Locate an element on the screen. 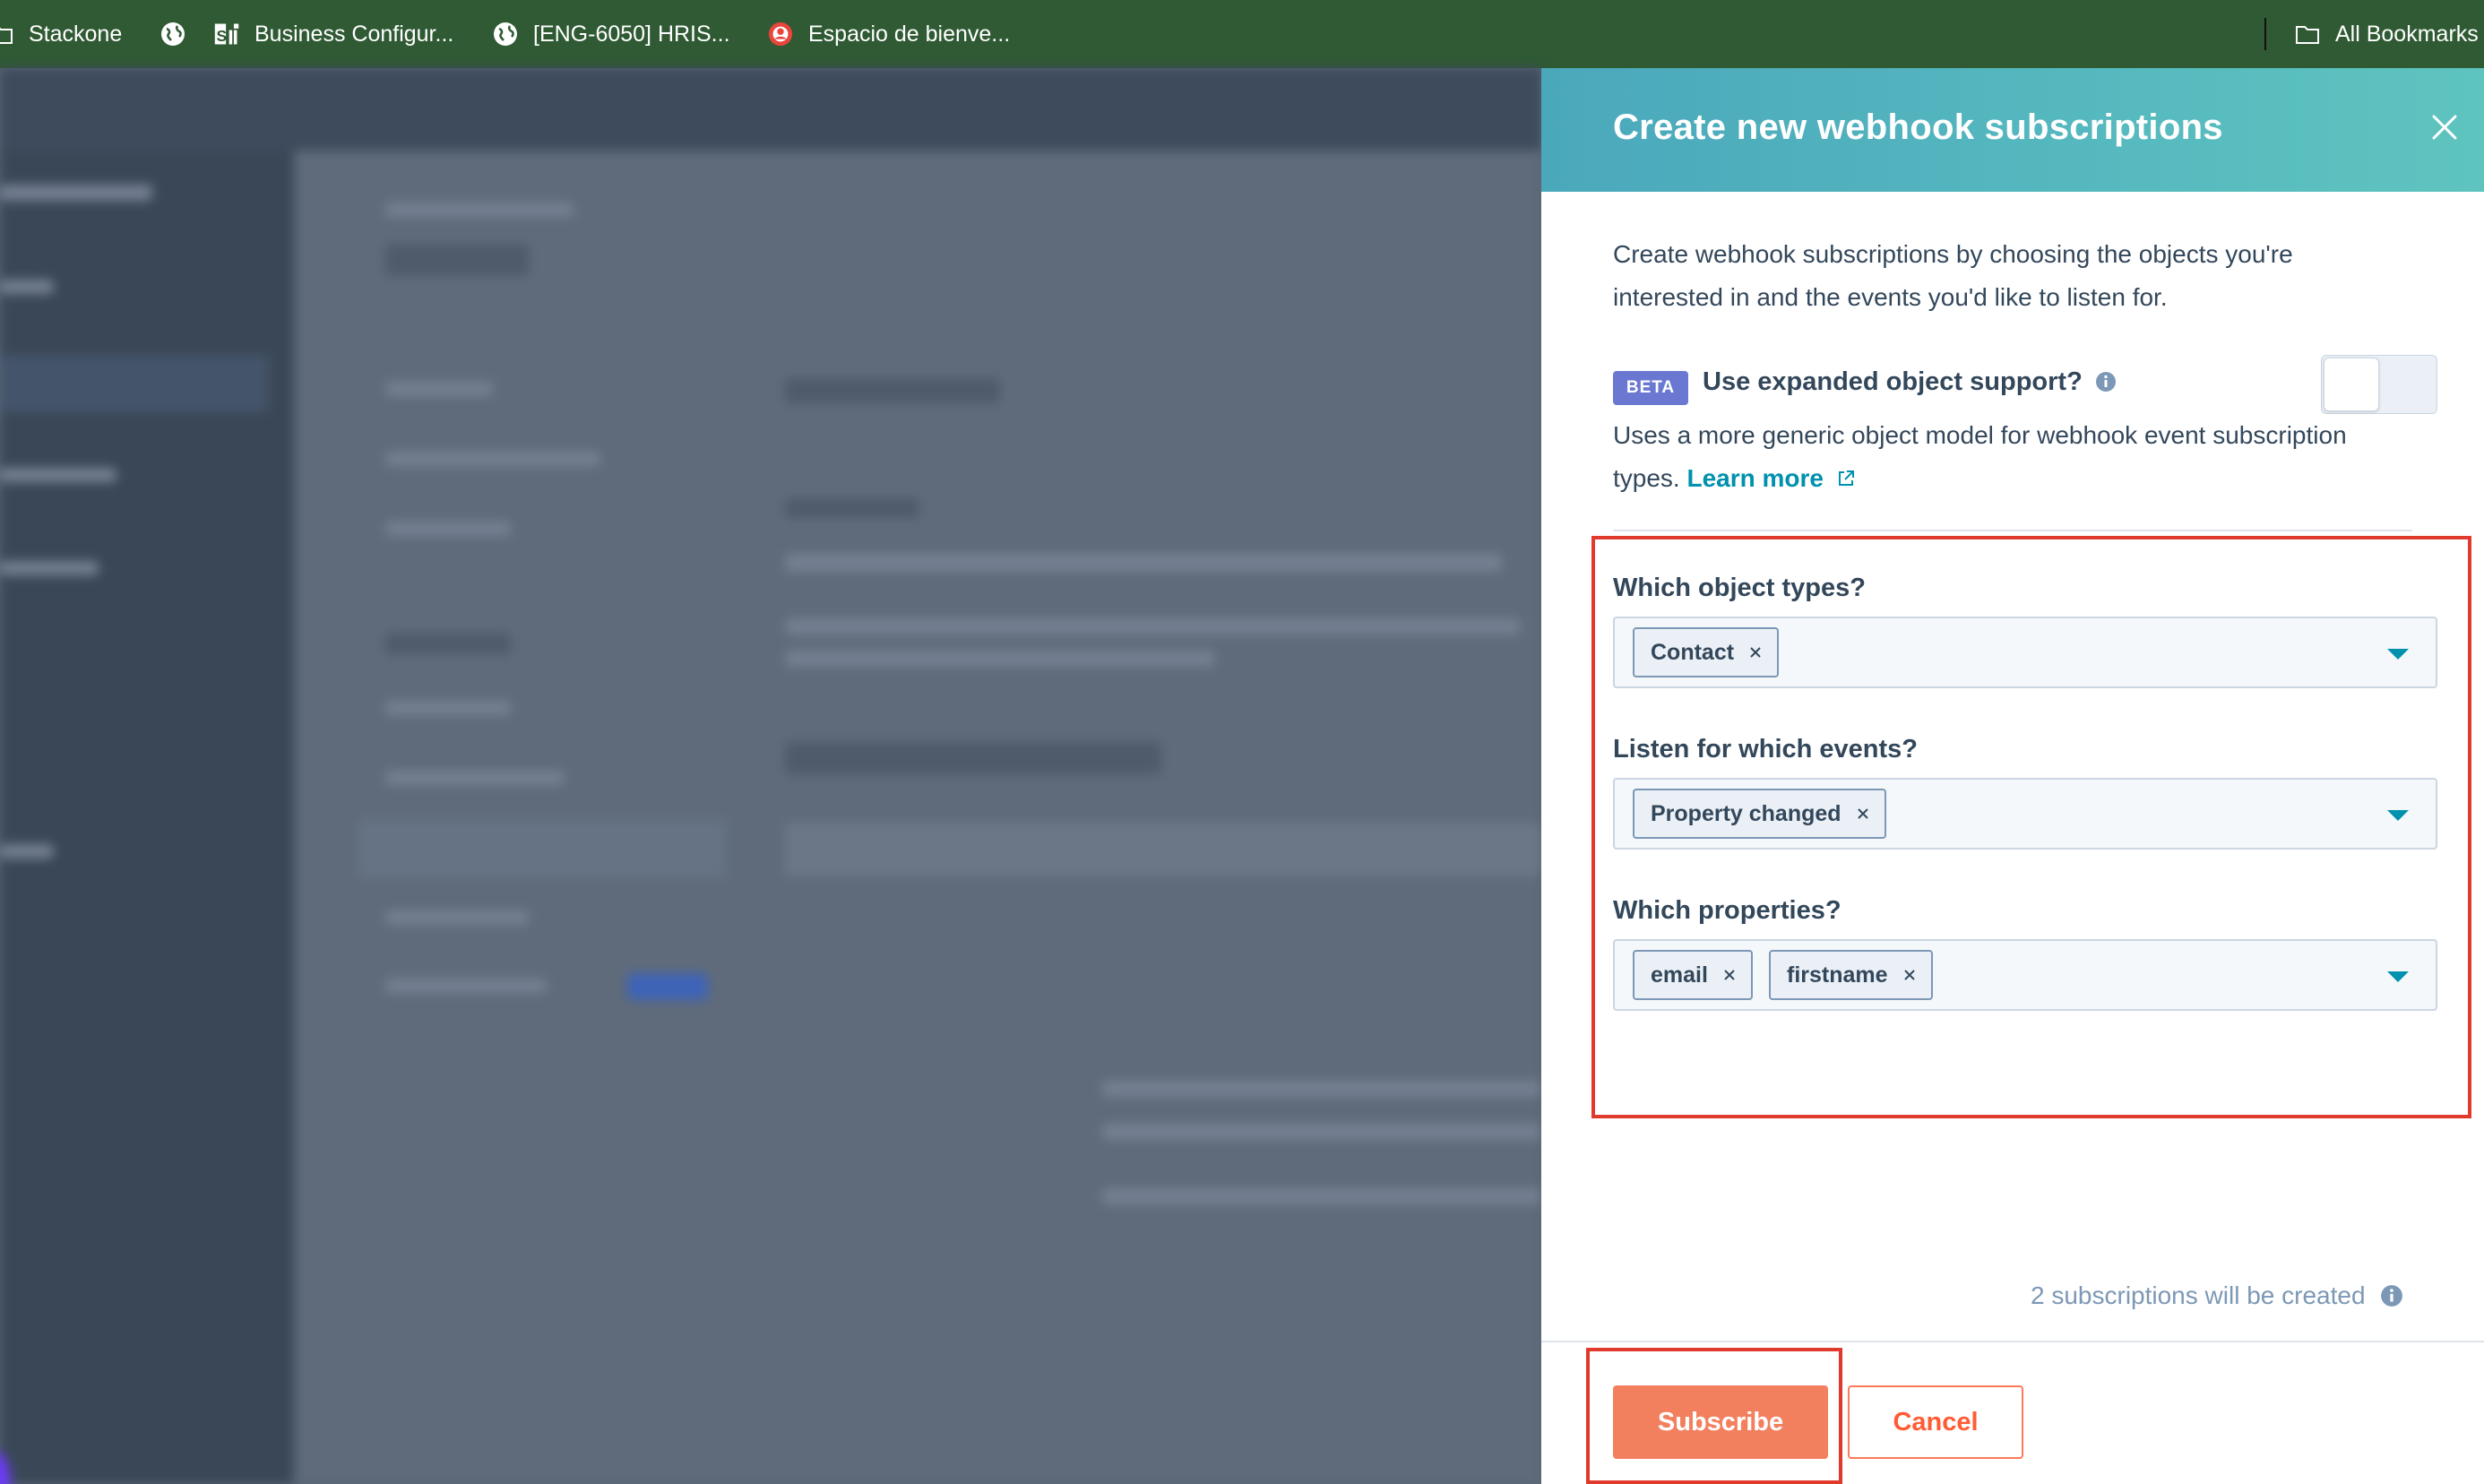 This screenshot has height=1484, width=2484. learn-more-link: Learn more is located at coordinates (1770, 478).